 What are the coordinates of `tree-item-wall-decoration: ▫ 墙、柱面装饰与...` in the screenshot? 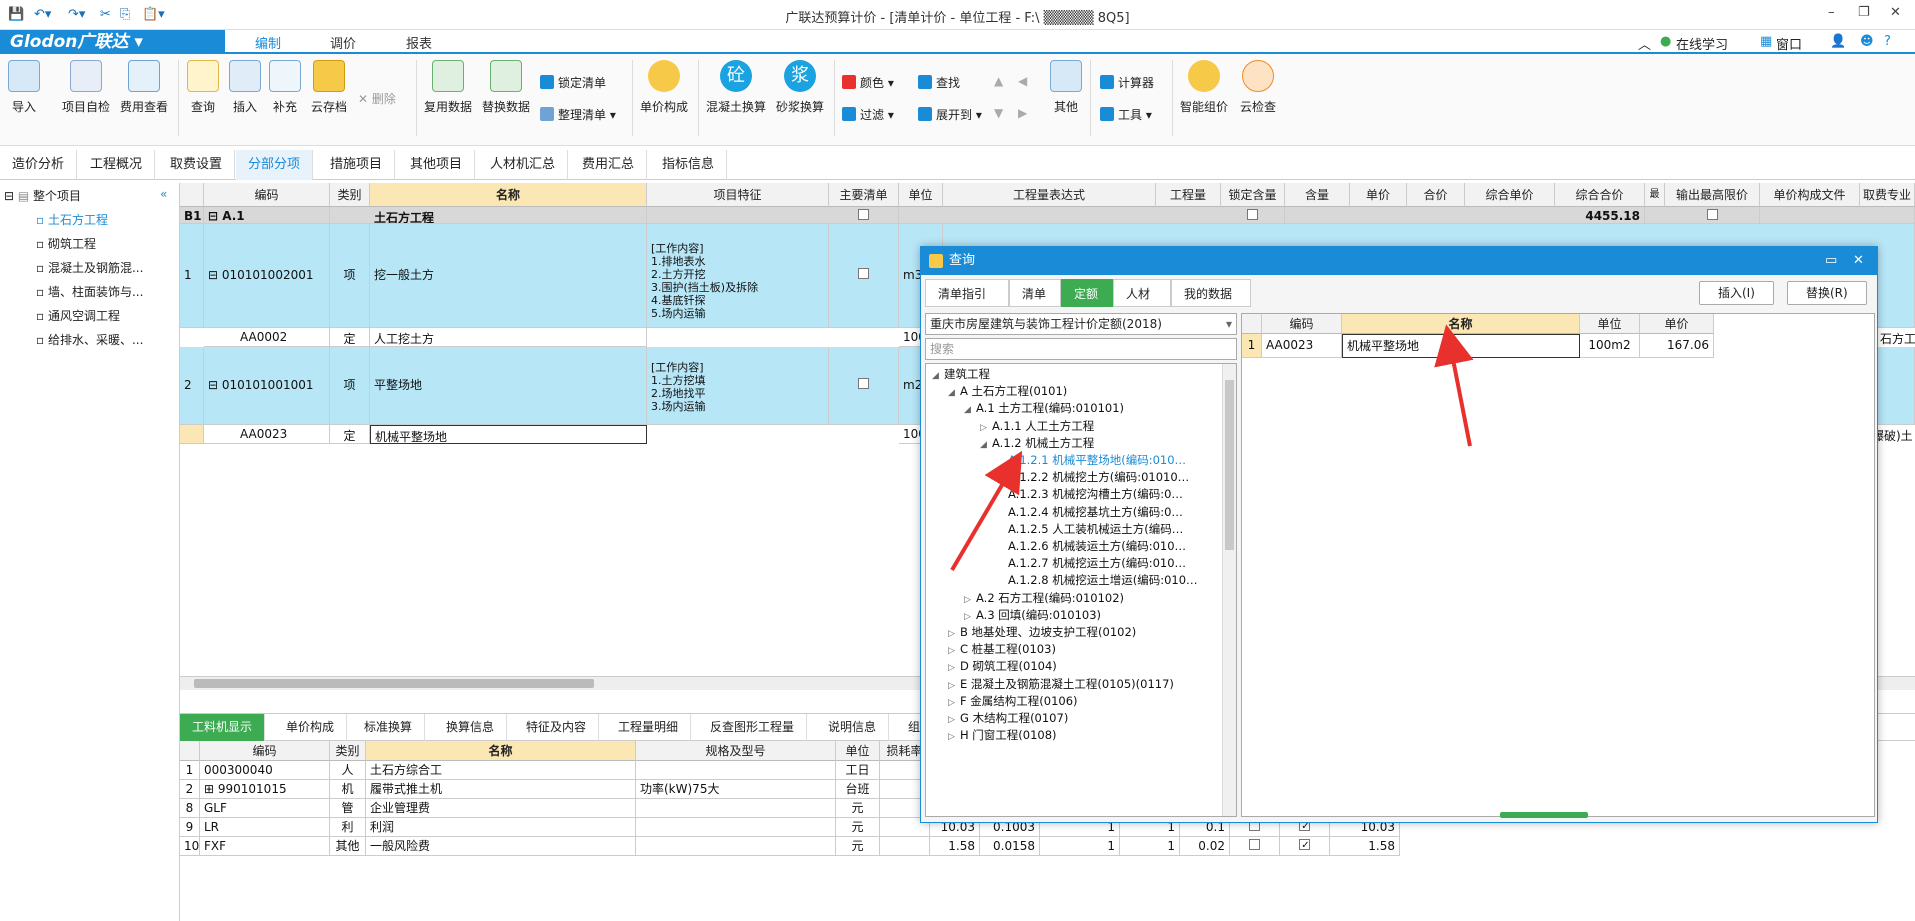 It's located at (89, 291).